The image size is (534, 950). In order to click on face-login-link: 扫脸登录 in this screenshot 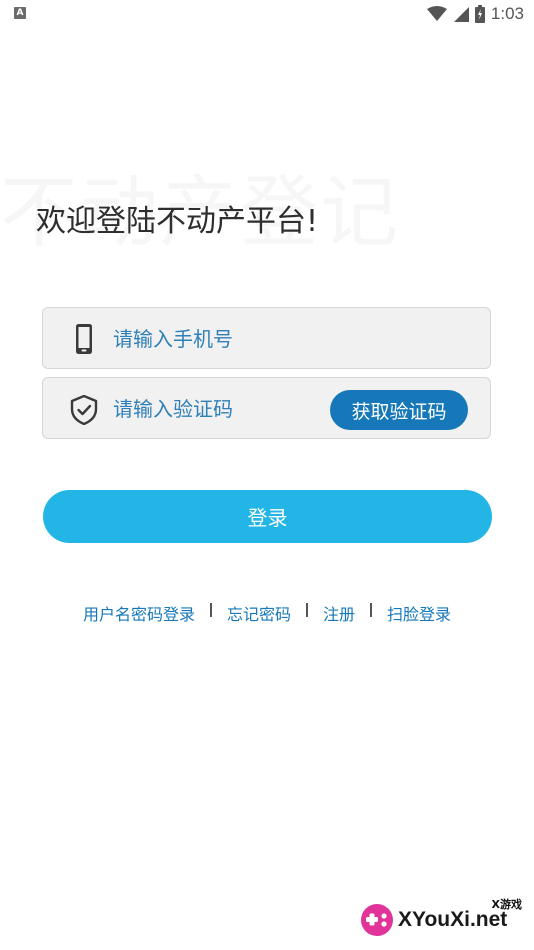, I will do `click(419, 613)`.